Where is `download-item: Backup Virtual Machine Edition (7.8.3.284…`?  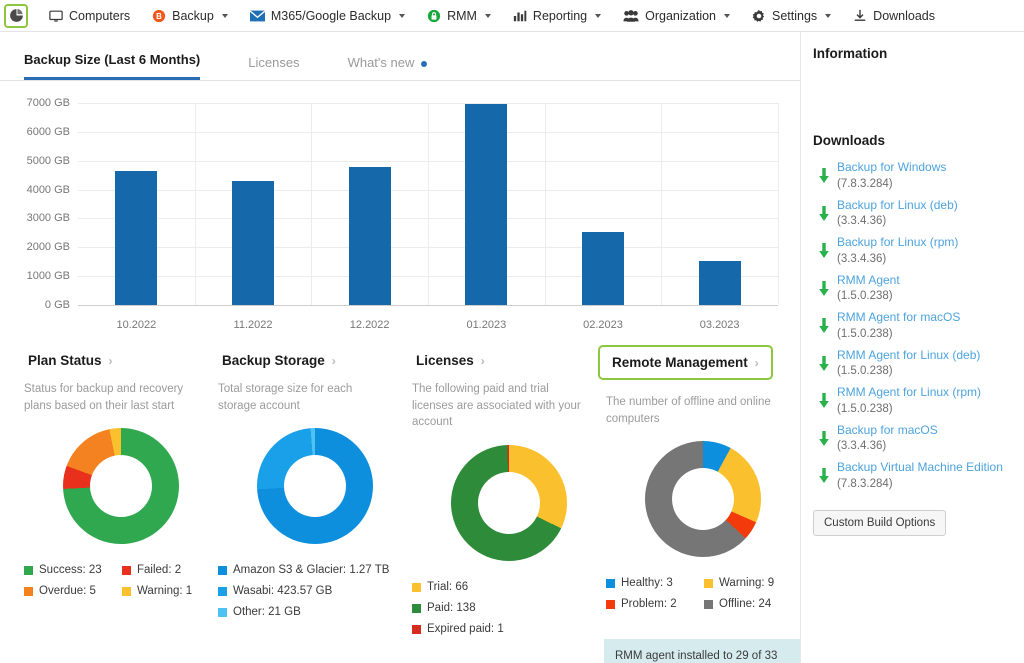
download-item: Backup Virtual Machine Edition (7.8.3.284… is located at coordinates (917, 476).